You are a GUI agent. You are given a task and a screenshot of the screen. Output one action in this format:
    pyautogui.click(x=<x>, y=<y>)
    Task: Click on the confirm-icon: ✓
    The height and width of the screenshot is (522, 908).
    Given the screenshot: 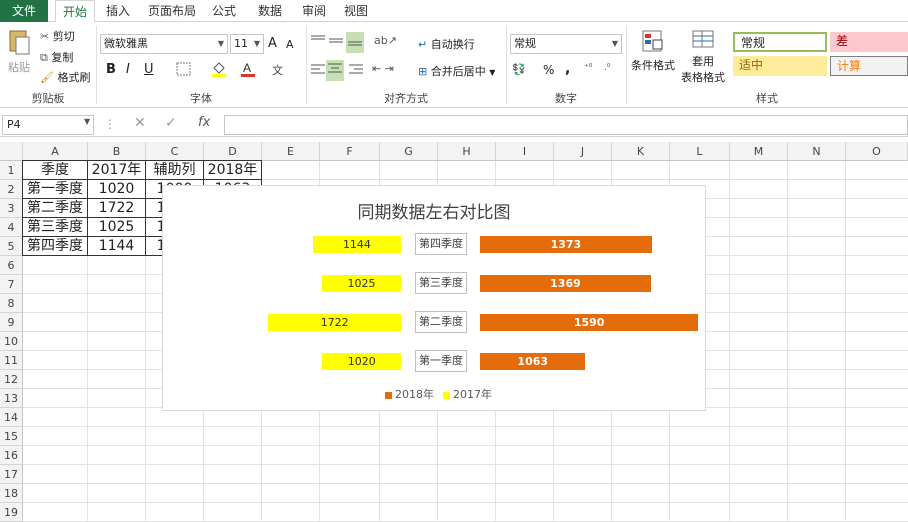 What is the action you would take?
    pyautogui.click(x=171, y=123)
    